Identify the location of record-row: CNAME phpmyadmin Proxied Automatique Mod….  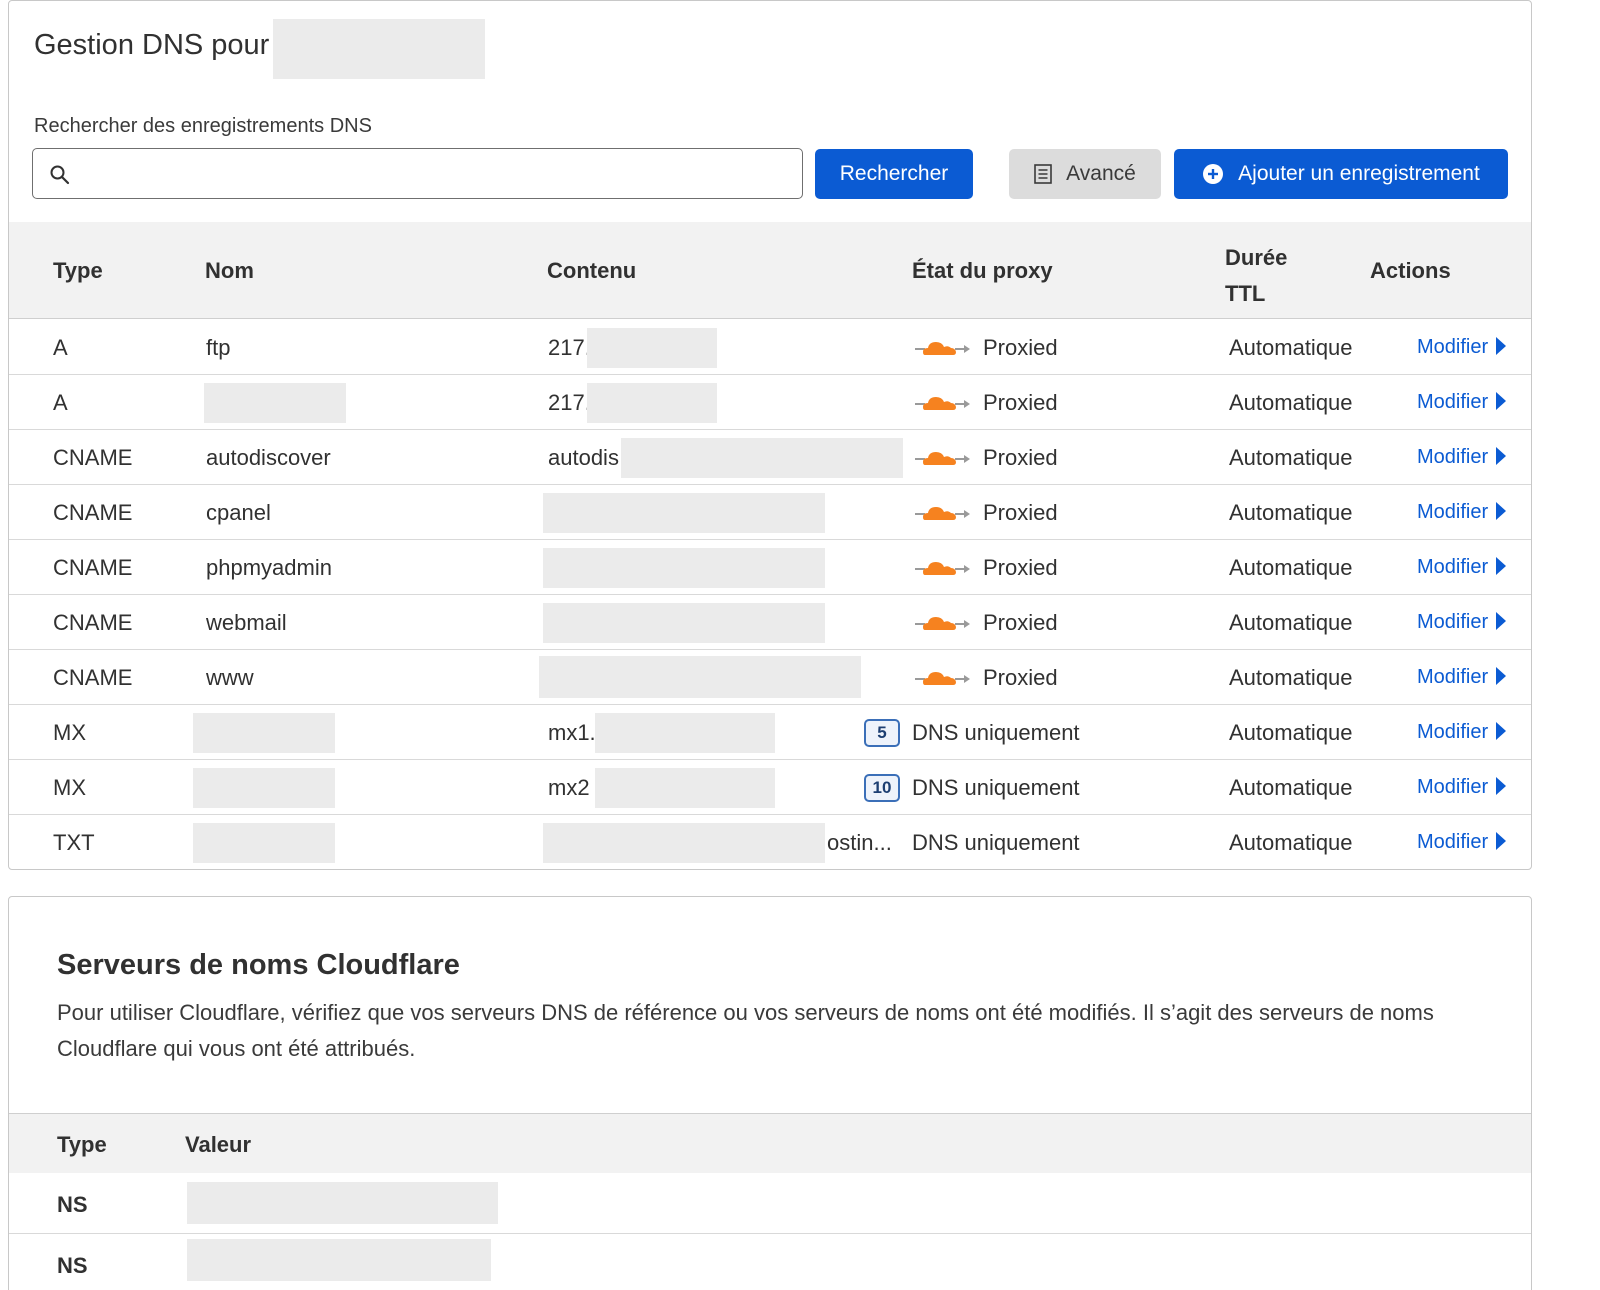
(770, 567).